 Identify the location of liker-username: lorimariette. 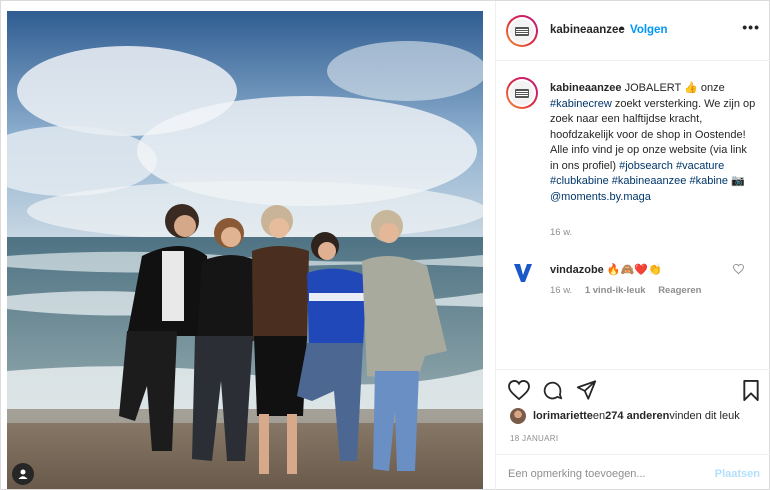
(563, 416).